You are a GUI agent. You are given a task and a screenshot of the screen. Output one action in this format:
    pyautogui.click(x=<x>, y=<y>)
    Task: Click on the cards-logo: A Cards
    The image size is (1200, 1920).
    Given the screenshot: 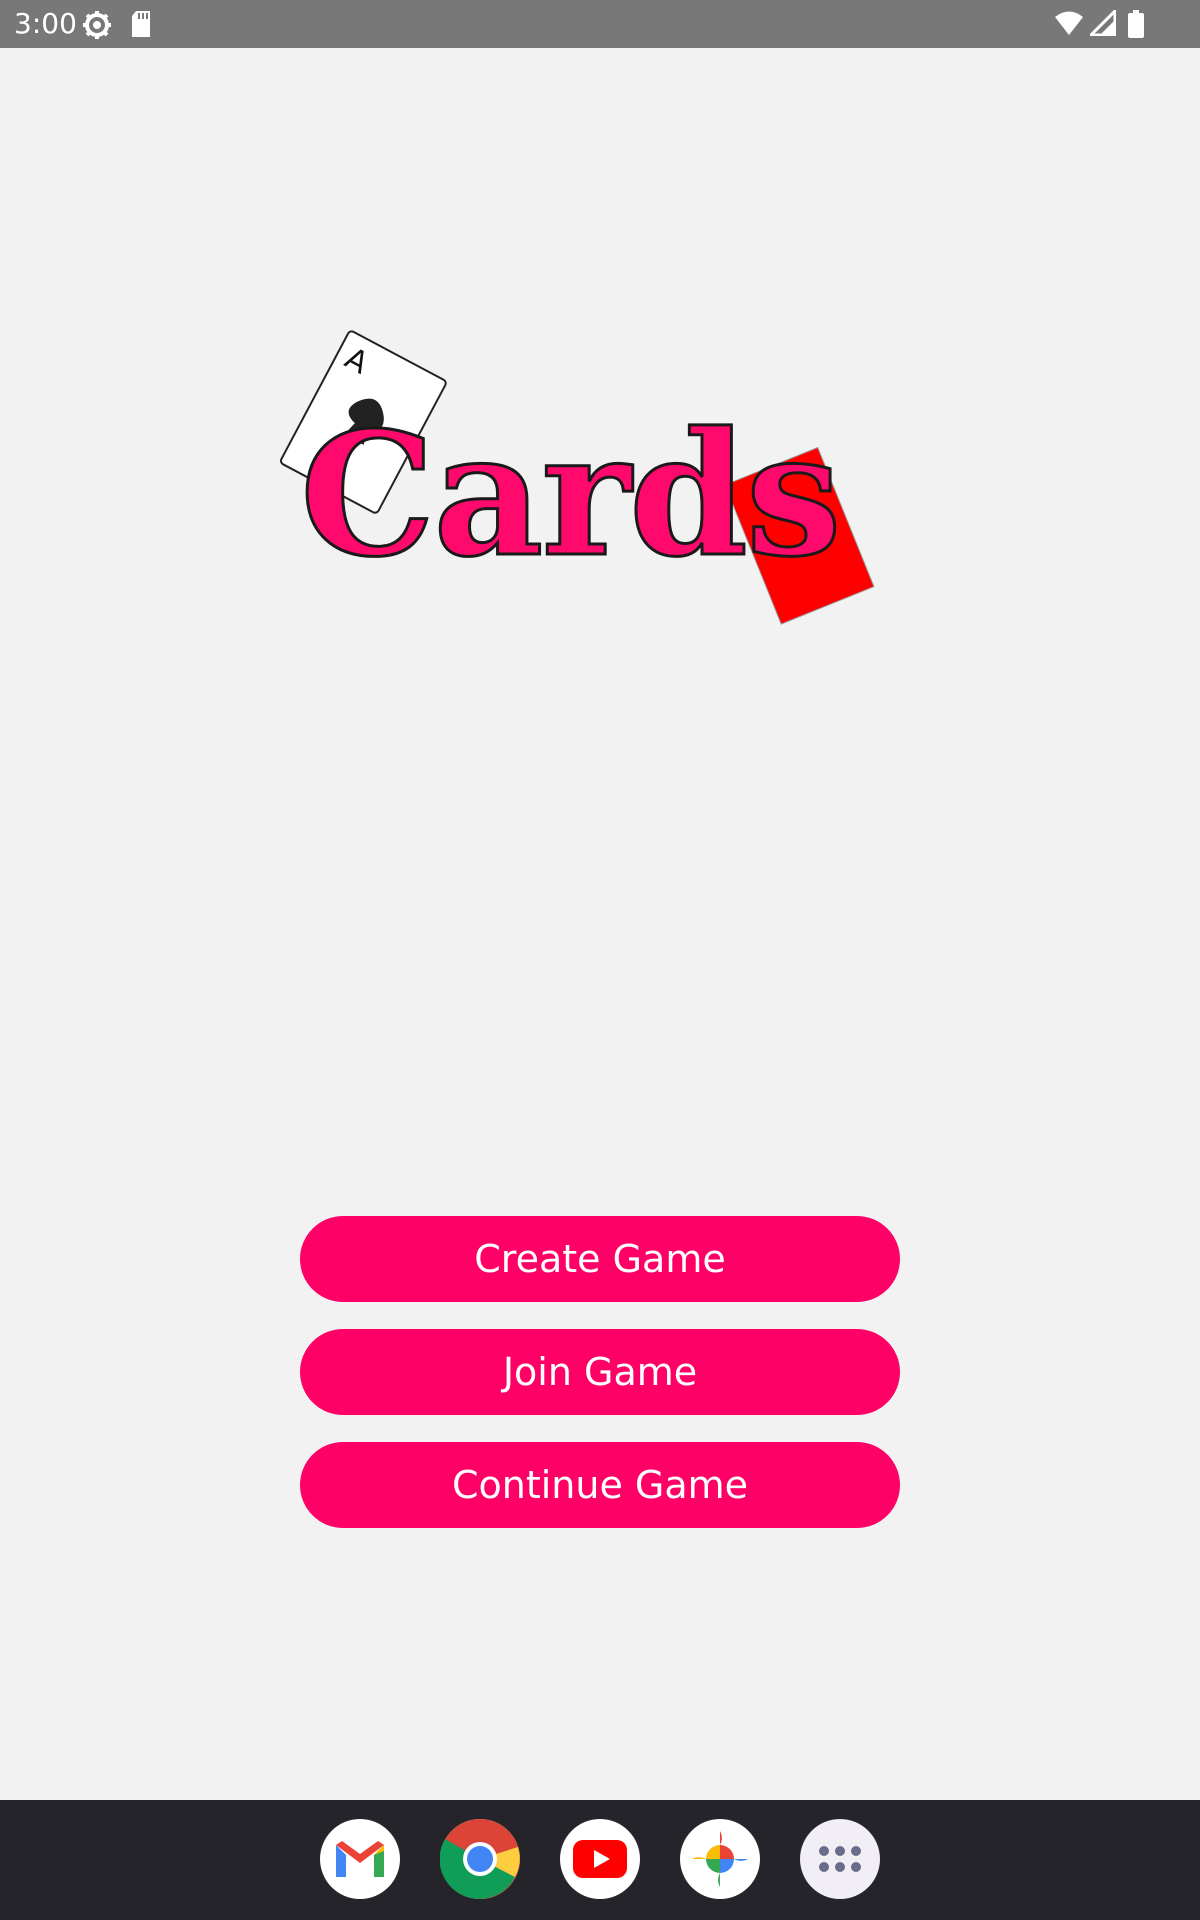 What is the action you would take?
    pyautogui.click(x=590, y=500)
    